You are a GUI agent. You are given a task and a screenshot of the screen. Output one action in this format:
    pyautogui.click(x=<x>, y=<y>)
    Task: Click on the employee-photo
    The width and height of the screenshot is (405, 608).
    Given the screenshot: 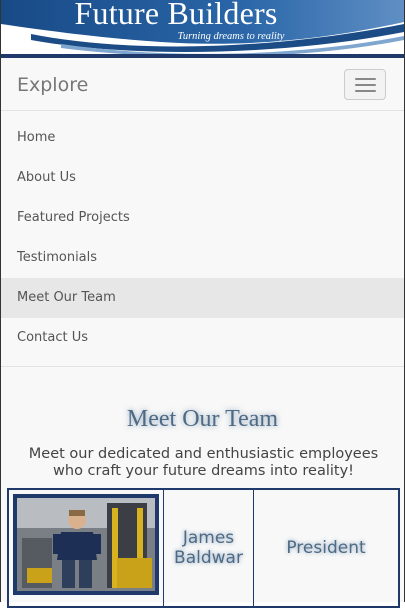 What is the action you would take?
    pyautogui.click(x=86, y=544)
    